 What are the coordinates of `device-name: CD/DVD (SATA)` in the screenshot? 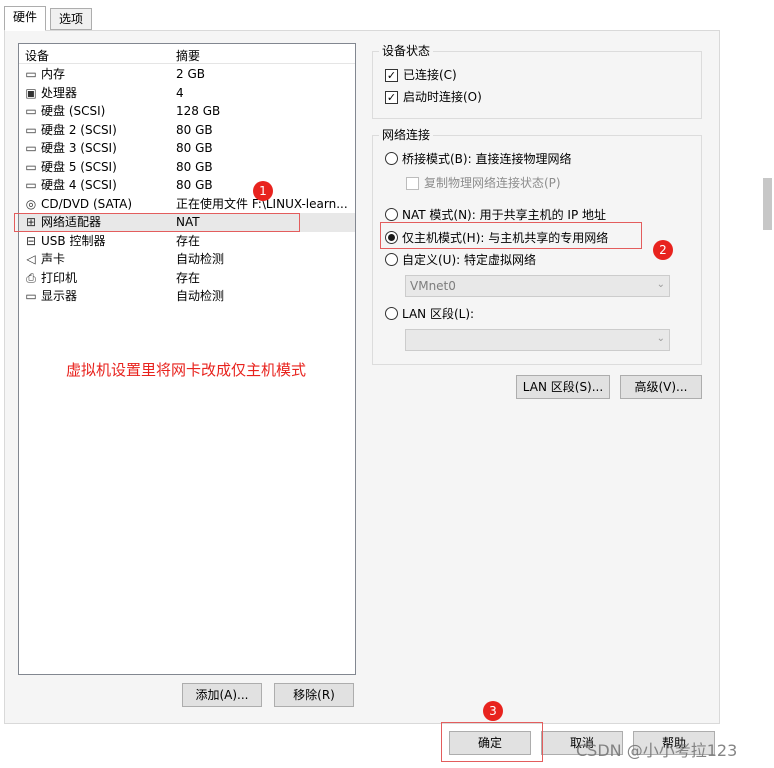 It's located at (87, 203).